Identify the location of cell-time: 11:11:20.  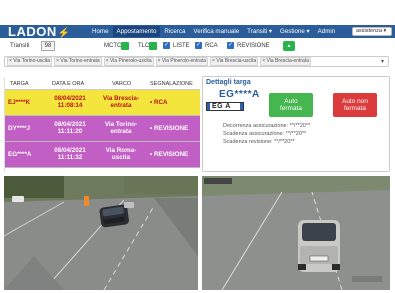
(70, 131).